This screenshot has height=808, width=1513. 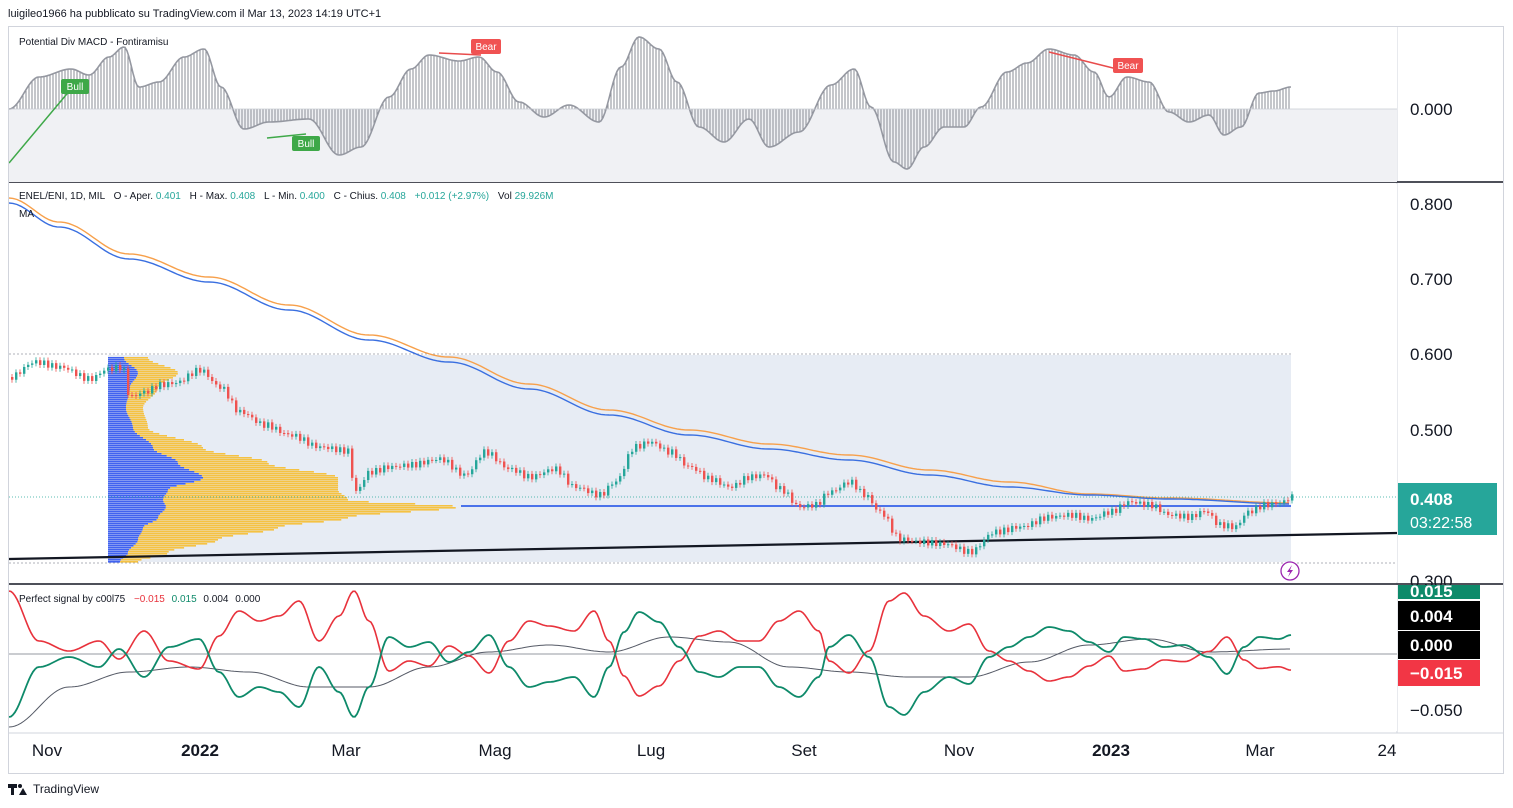 I want to click on osc-legend-v1: −0.015, so click(x=149, y=599).